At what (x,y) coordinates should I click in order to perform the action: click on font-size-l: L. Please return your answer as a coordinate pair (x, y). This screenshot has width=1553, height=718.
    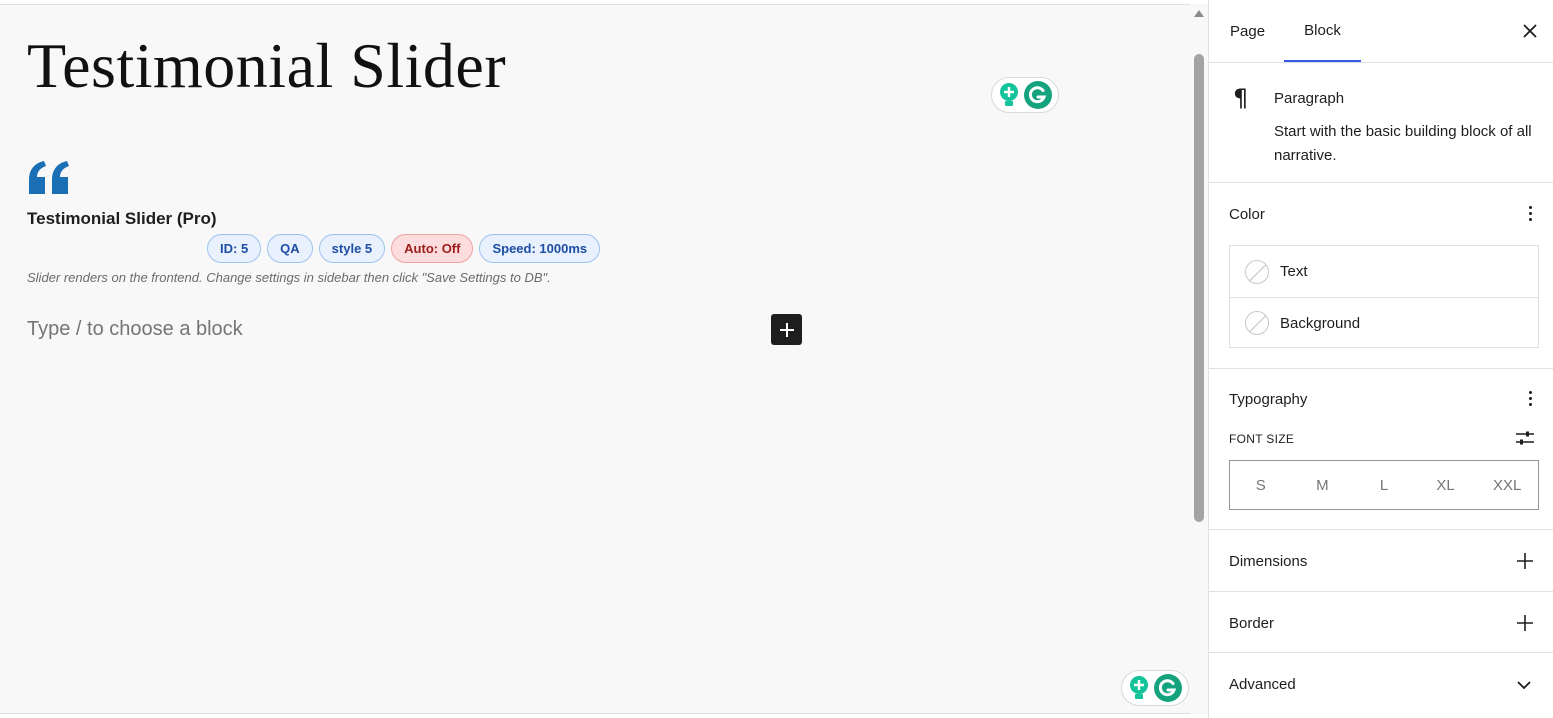
    Looking at the image, I should click on (1384, 485).